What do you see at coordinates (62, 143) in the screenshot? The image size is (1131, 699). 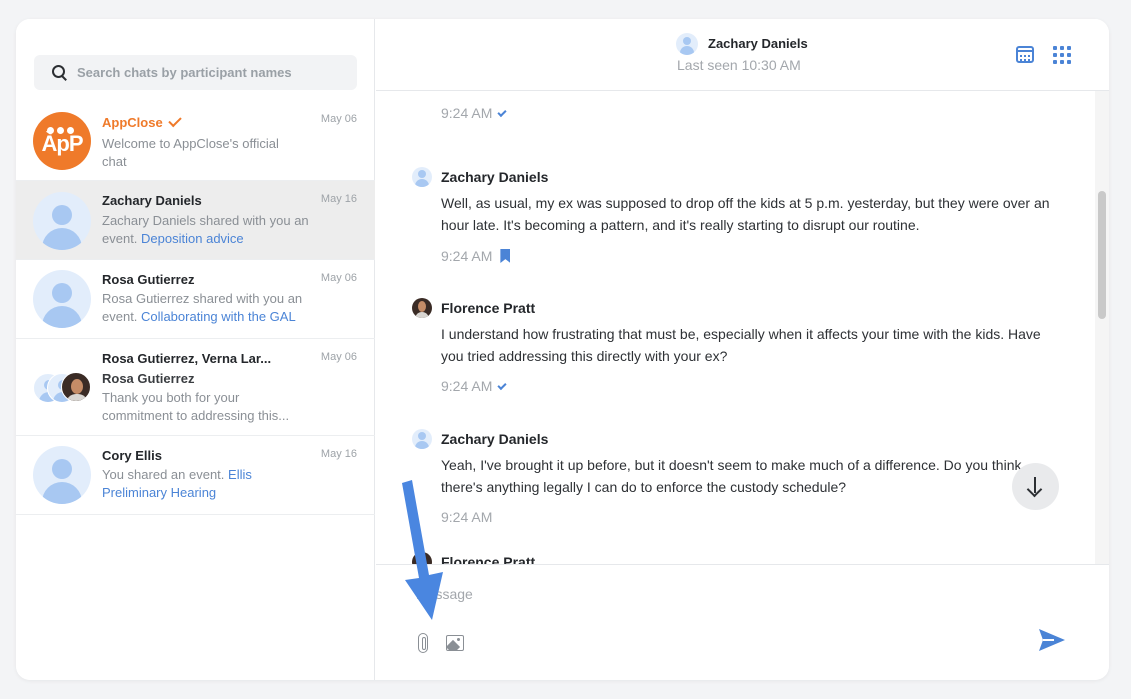 I see `logo-text: ÀpP` at bounding box center [62, 143].